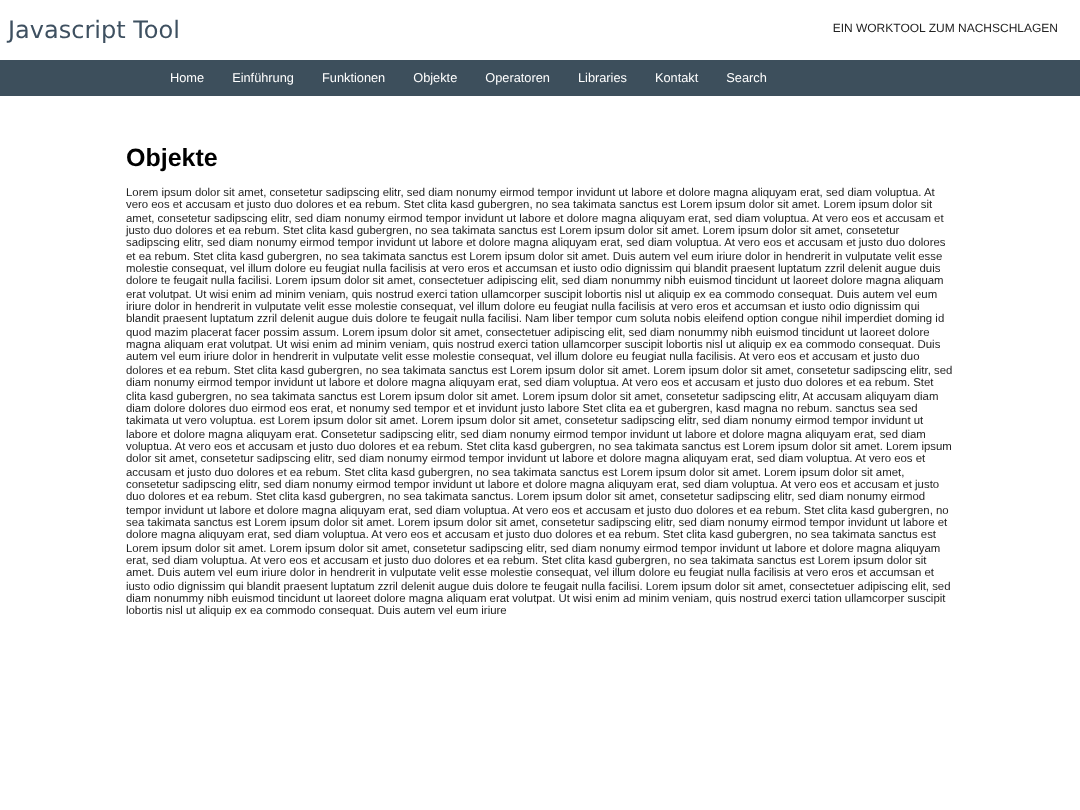 The image size is (1080, 810). I want to click on page-heading: Objekte, so click(173, 158).